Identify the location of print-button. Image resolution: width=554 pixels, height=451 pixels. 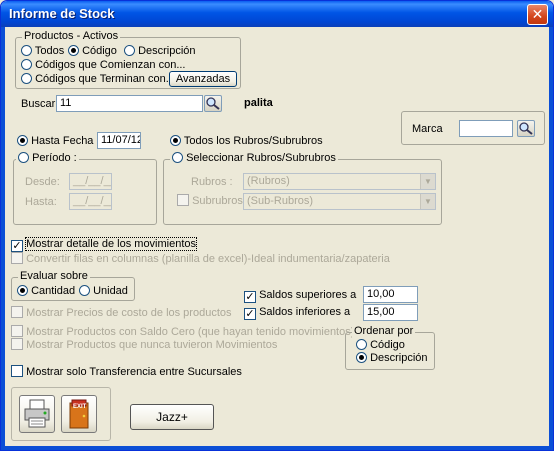
(37, 414).